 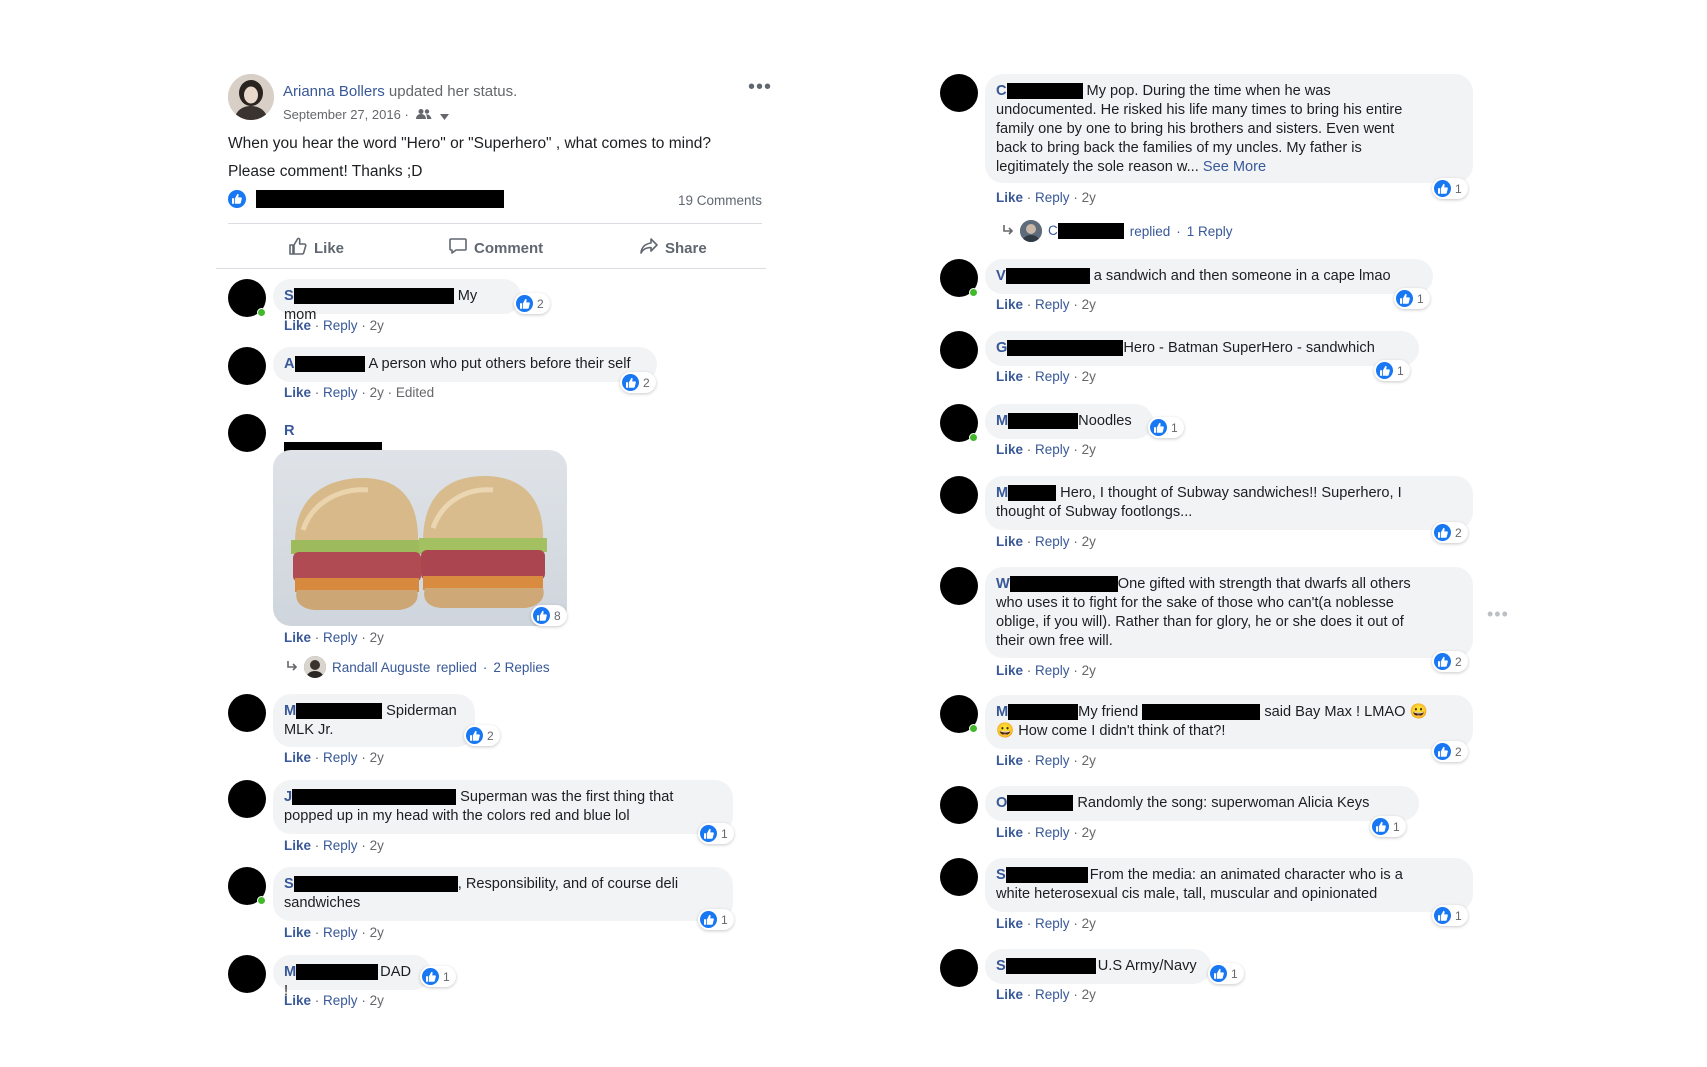 I want to click on replier-avatar, so click(x=1031, y=231).